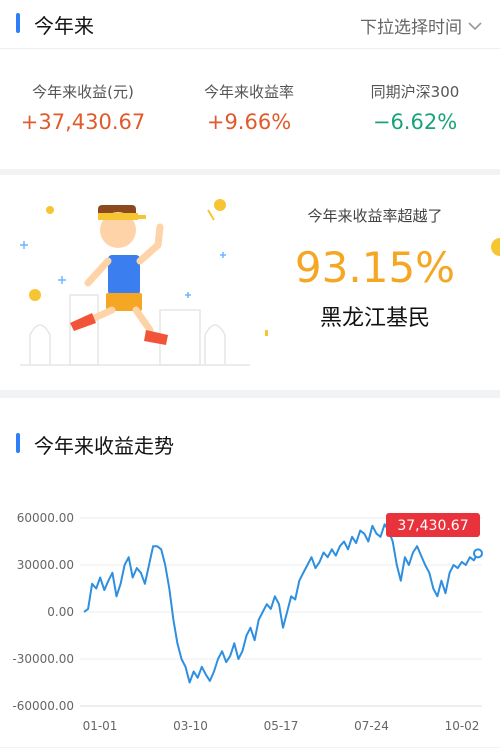  I want to click on rank-caption: 今年来收益率超越了, so click(375, 216).